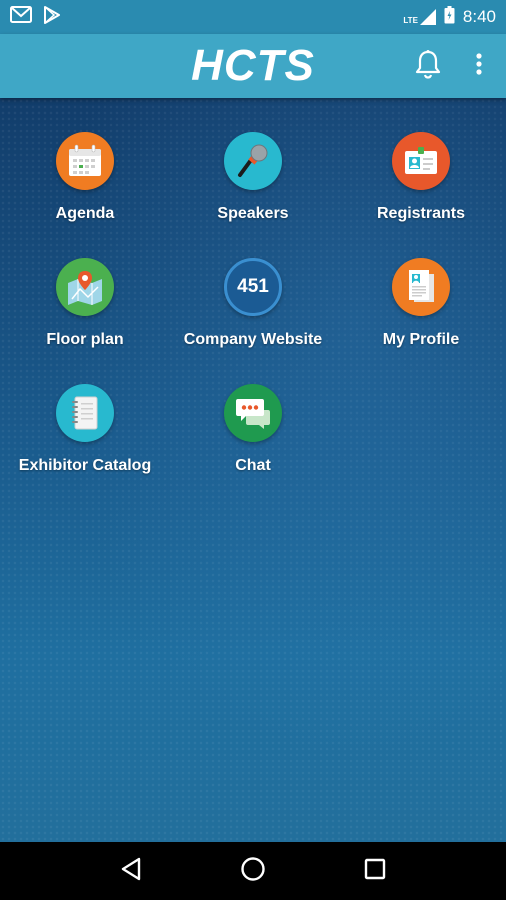 The width and height of the screenshot is (506, 900). I want to click on status-bar: LTE 8:40, so click(253, 17).